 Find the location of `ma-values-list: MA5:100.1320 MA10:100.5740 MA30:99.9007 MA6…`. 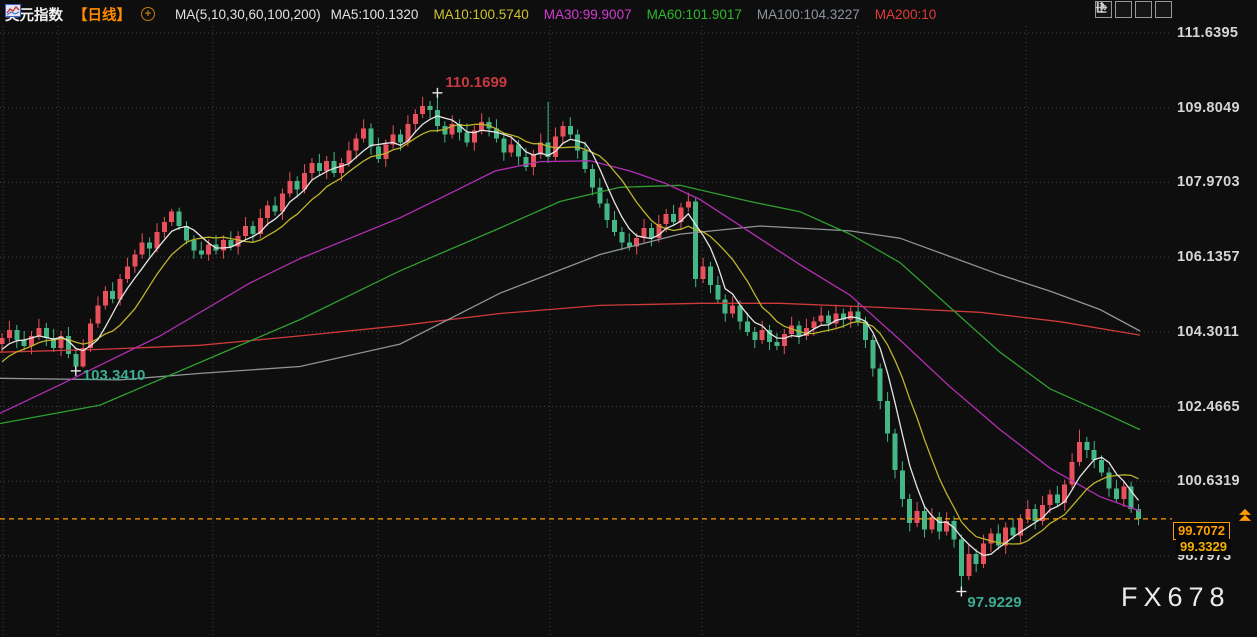

ma-values-list: MA5:100.1320 MA10:100.5740 MA30:99.9007 MA6… is located at coordinates (634, 14).